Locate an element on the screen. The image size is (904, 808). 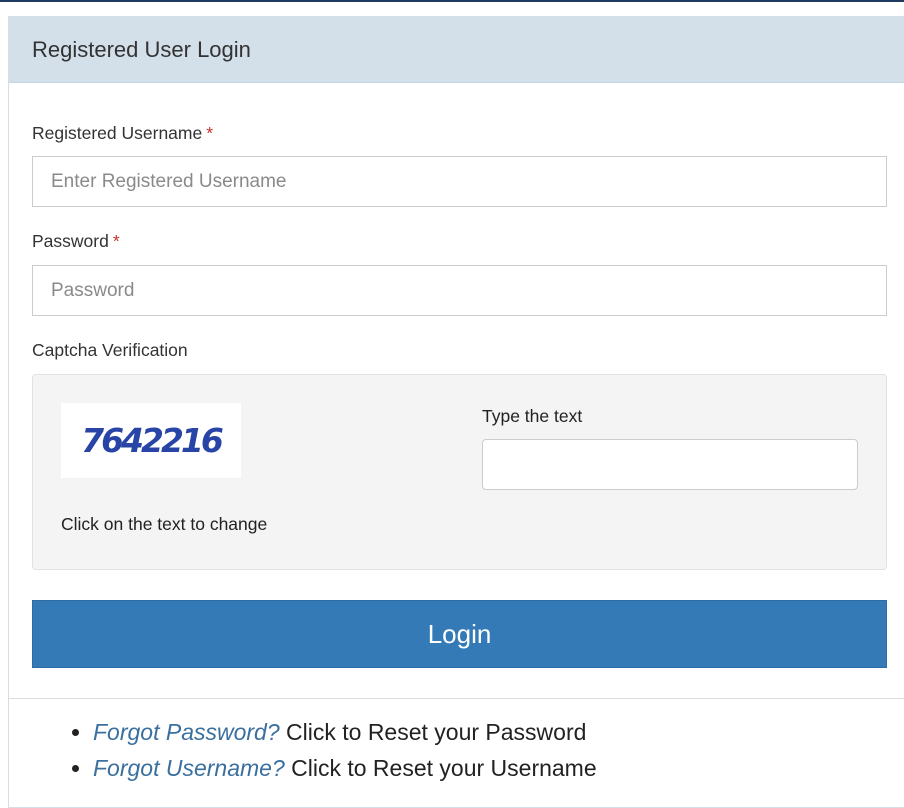
password-input is located at coordinates (459, 290).